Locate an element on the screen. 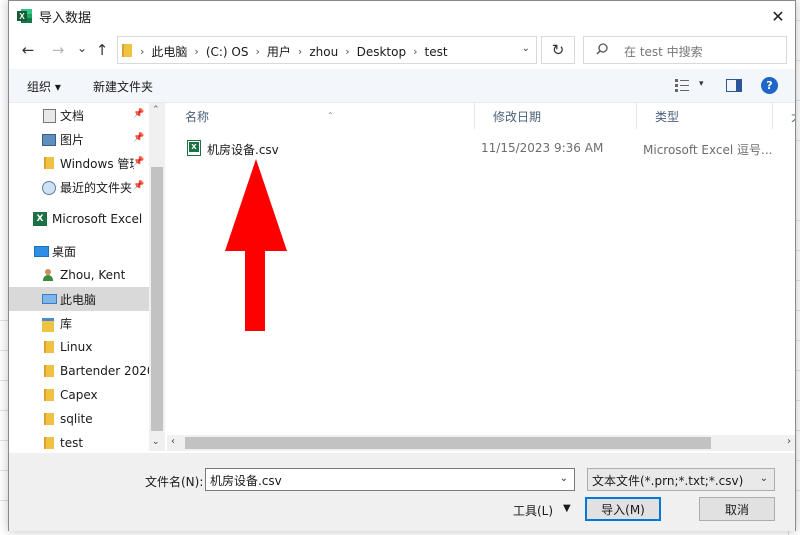 The image size is (800, 535). organize-menu: 组织 ▾ is located at coordinates (44, 86).